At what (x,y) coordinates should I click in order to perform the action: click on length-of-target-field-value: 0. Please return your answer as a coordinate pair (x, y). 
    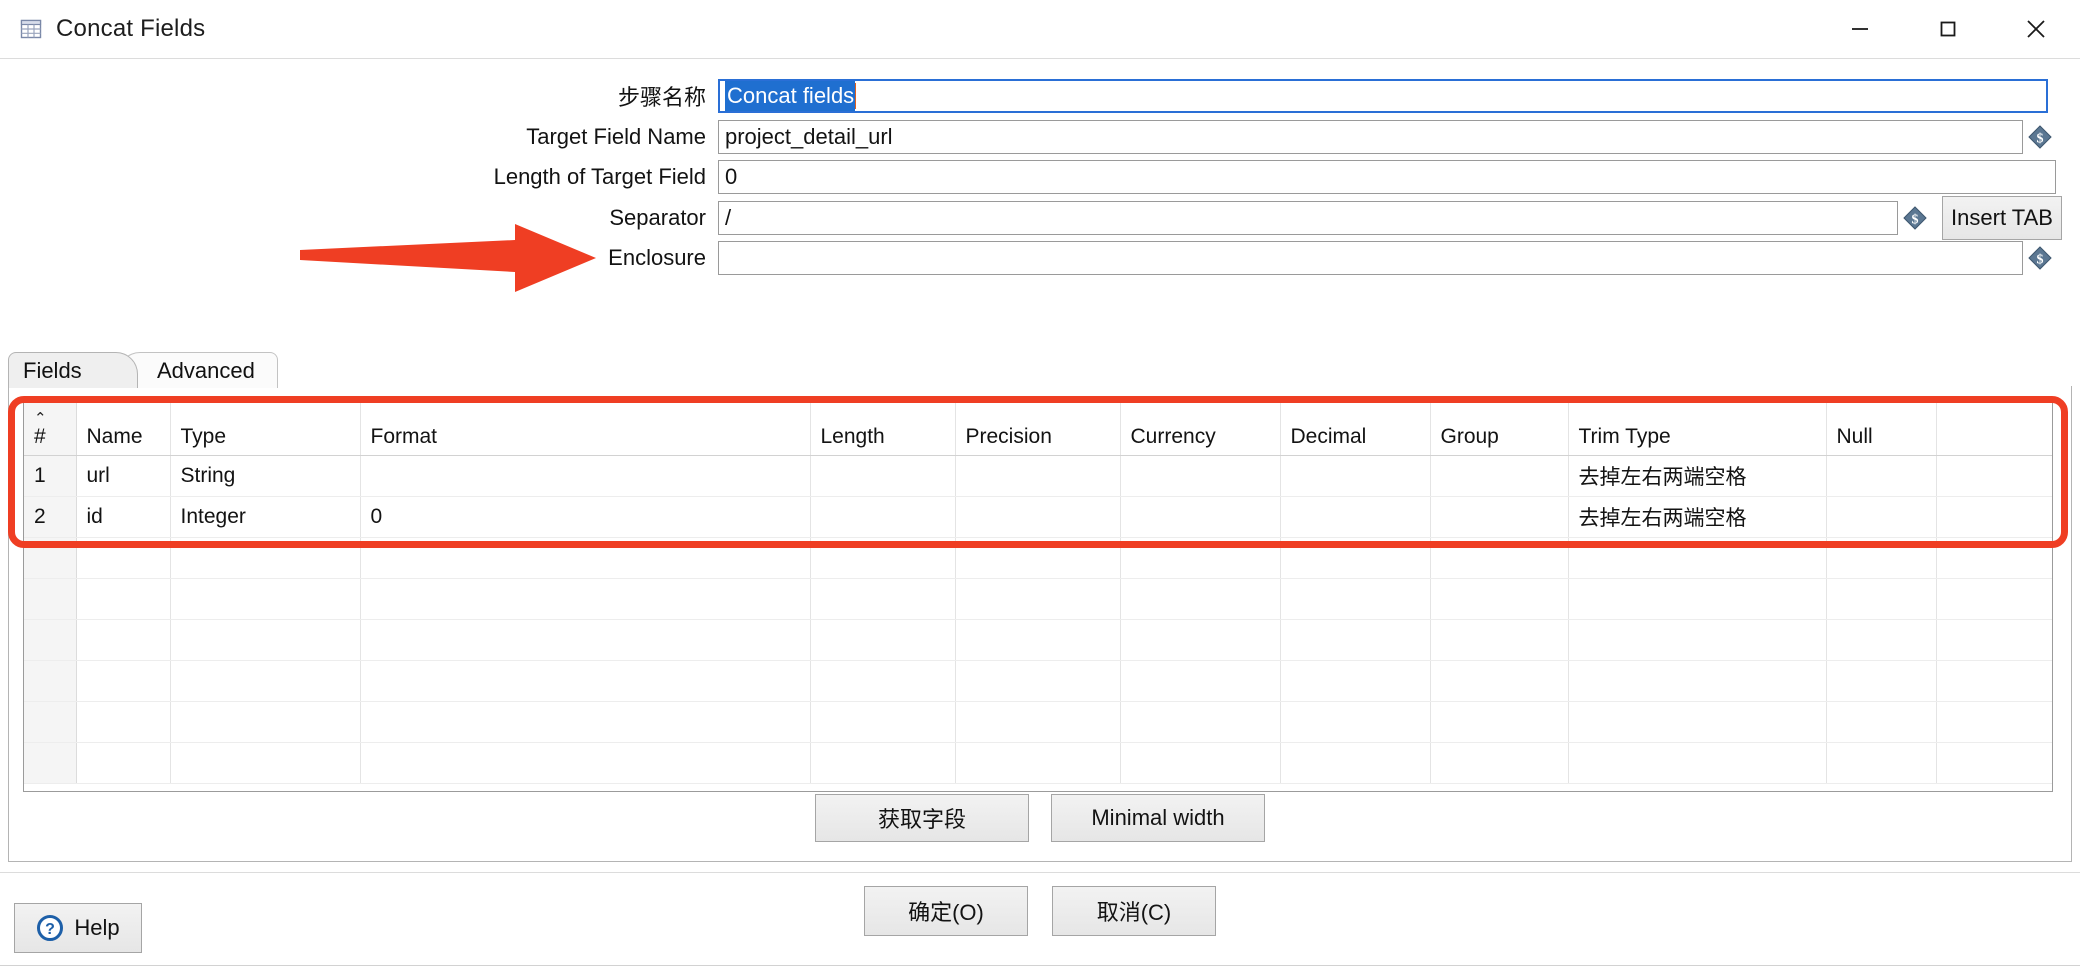
    Looking at the image, I should click on (731, 176).